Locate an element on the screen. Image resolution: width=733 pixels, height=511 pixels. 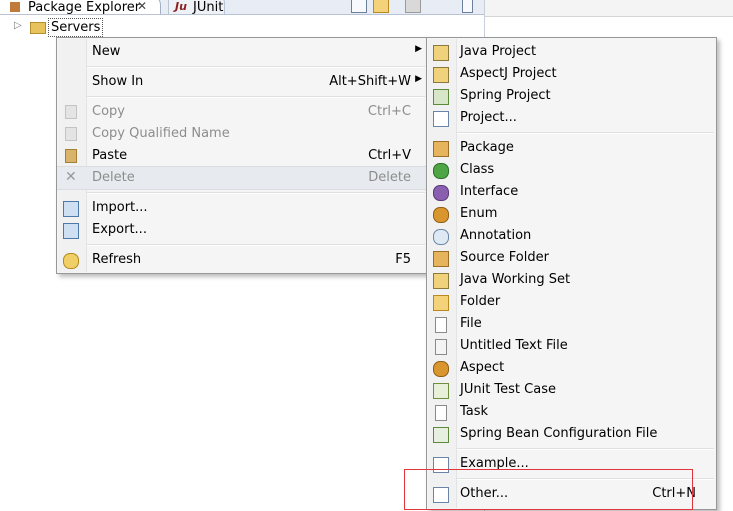
menu-item-class: Class is located at coordinates (571, 170).